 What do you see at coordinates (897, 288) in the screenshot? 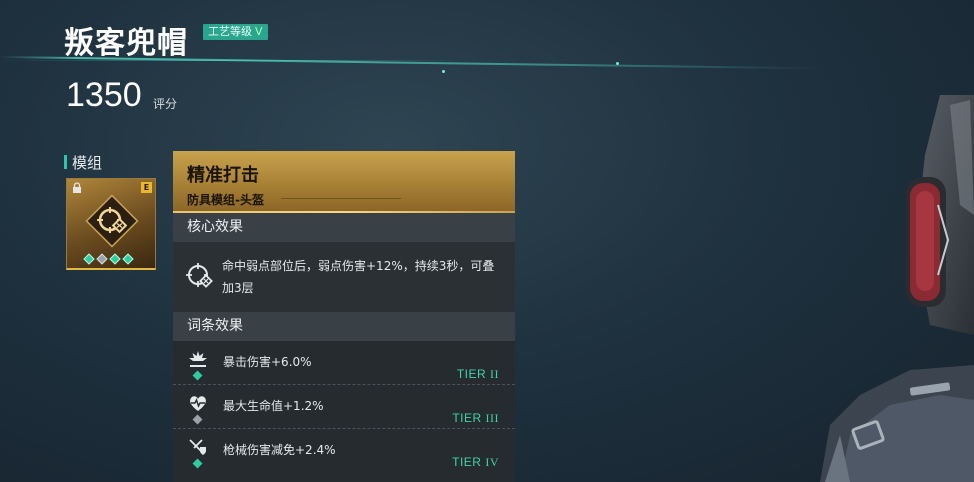
I see `character-preview` at bounding box center [897, 288].